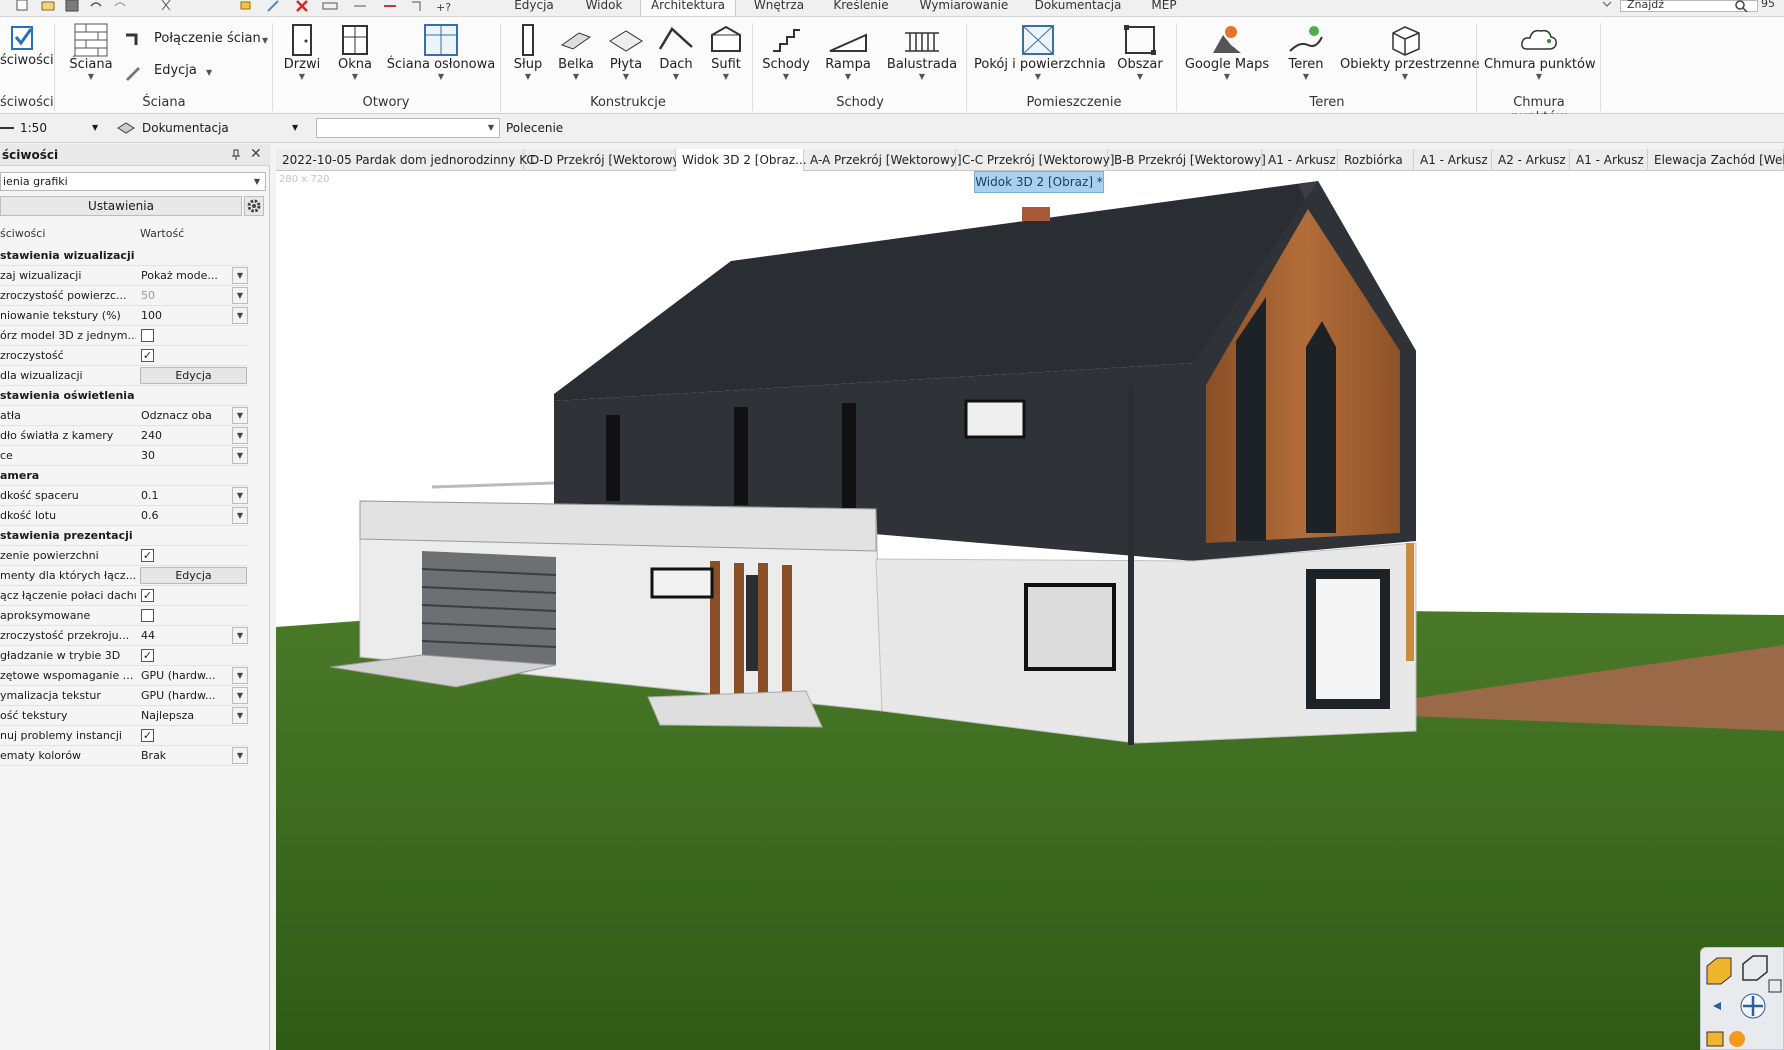 Image resolution: width=1784 pixels, height=1050 pixels. Describe the element at coordinates (1035, 160) in the screenshot. I see `doc-tab-section-cc: C-C Przekrój [Wektorowy]` at that location.